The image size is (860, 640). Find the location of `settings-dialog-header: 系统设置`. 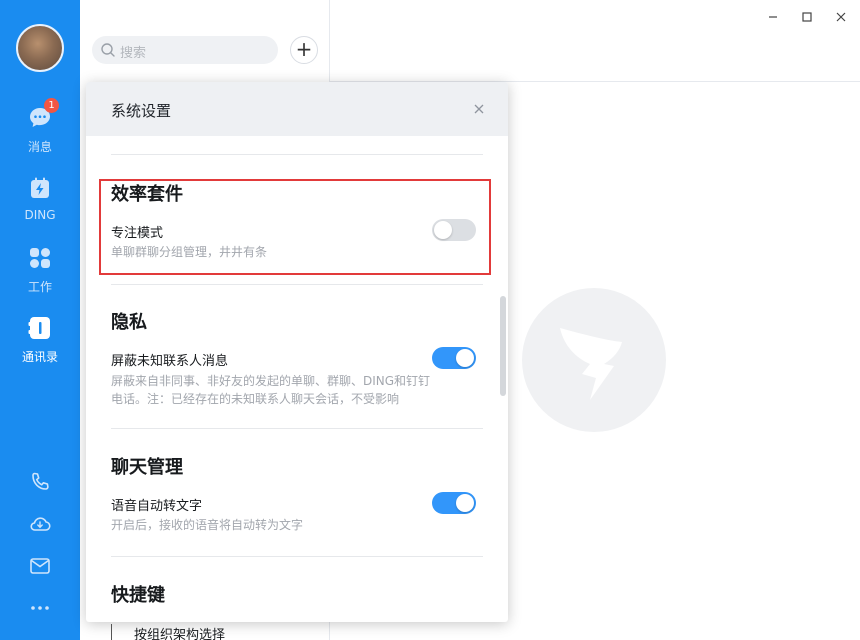

settings-dialog-header: 系统设置 is located at coordinates (297, 109).